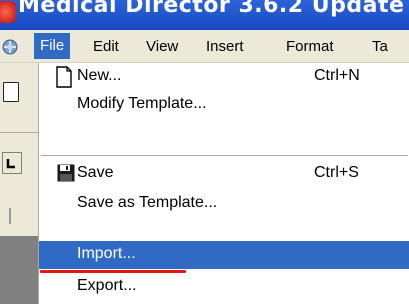 This screenshot has width=409, height=304. What do you see at coordinates (52, 46) in the screenshot?
I see `menu-file: File` at bounding box center [52, 46].